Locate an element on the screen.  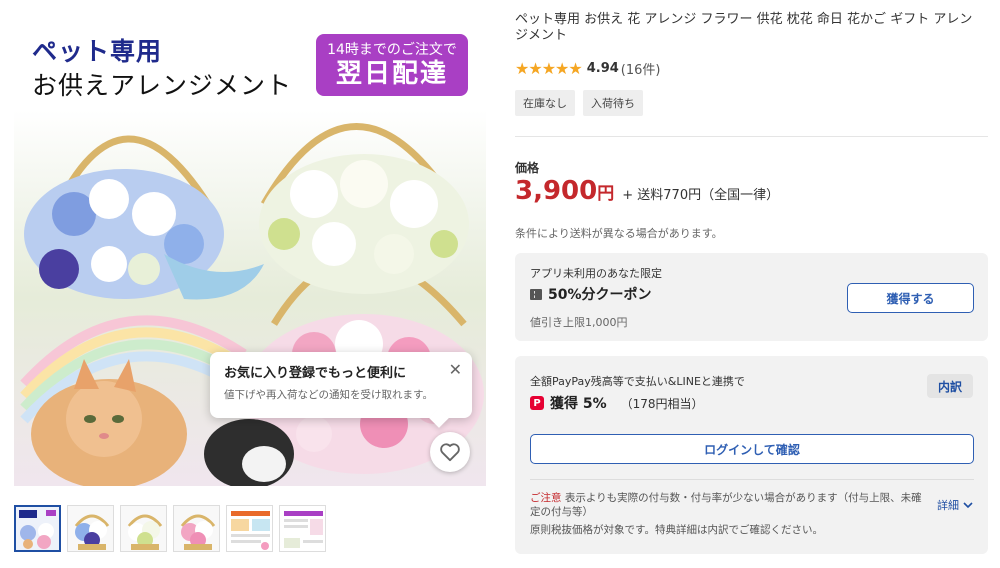
coupon-limit: 値引き上限1,000円 is located at coordinates (579, 322).